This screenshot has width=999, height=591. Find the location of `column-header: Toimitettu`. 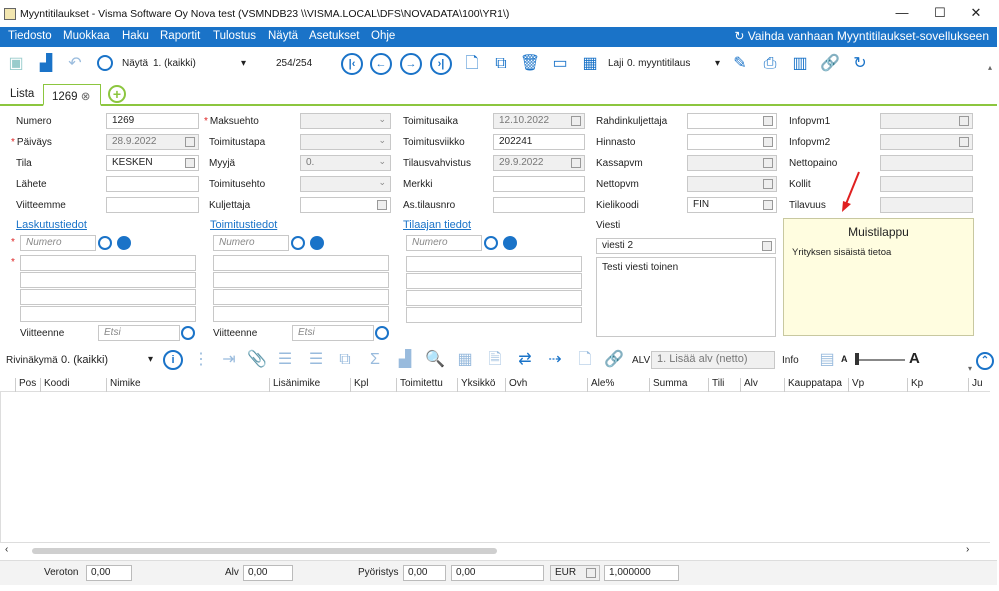

column-header: Toimitettu is located at coordinates (419, 385).